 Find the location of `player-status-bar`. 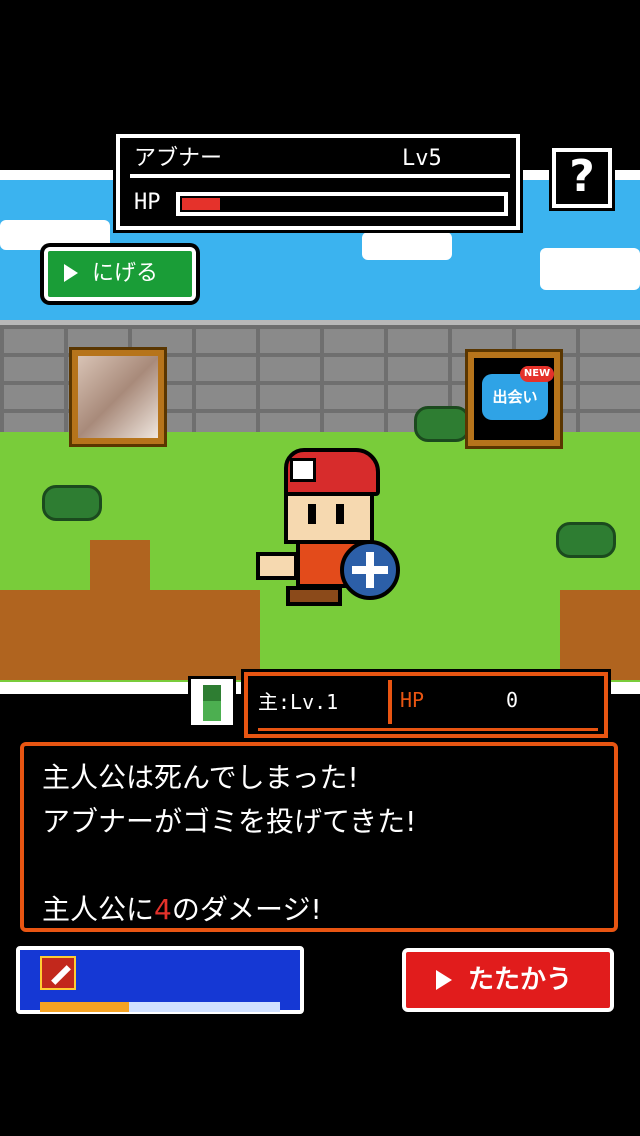

player-status-bar is located at coordinates (428, 731).